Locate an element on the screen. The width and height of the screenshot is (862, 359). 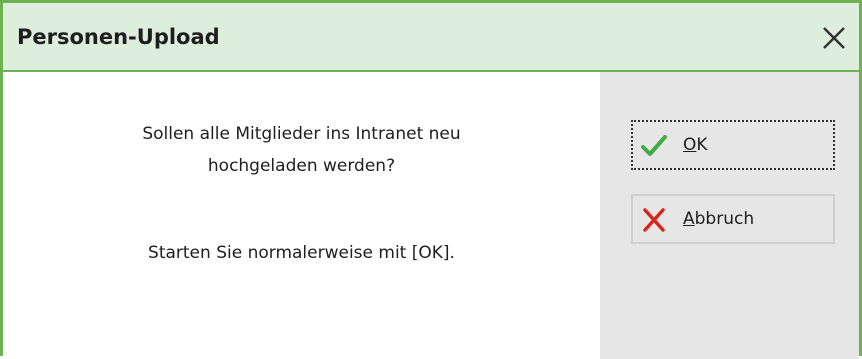
close-icon is located at coordinates (834, 38).